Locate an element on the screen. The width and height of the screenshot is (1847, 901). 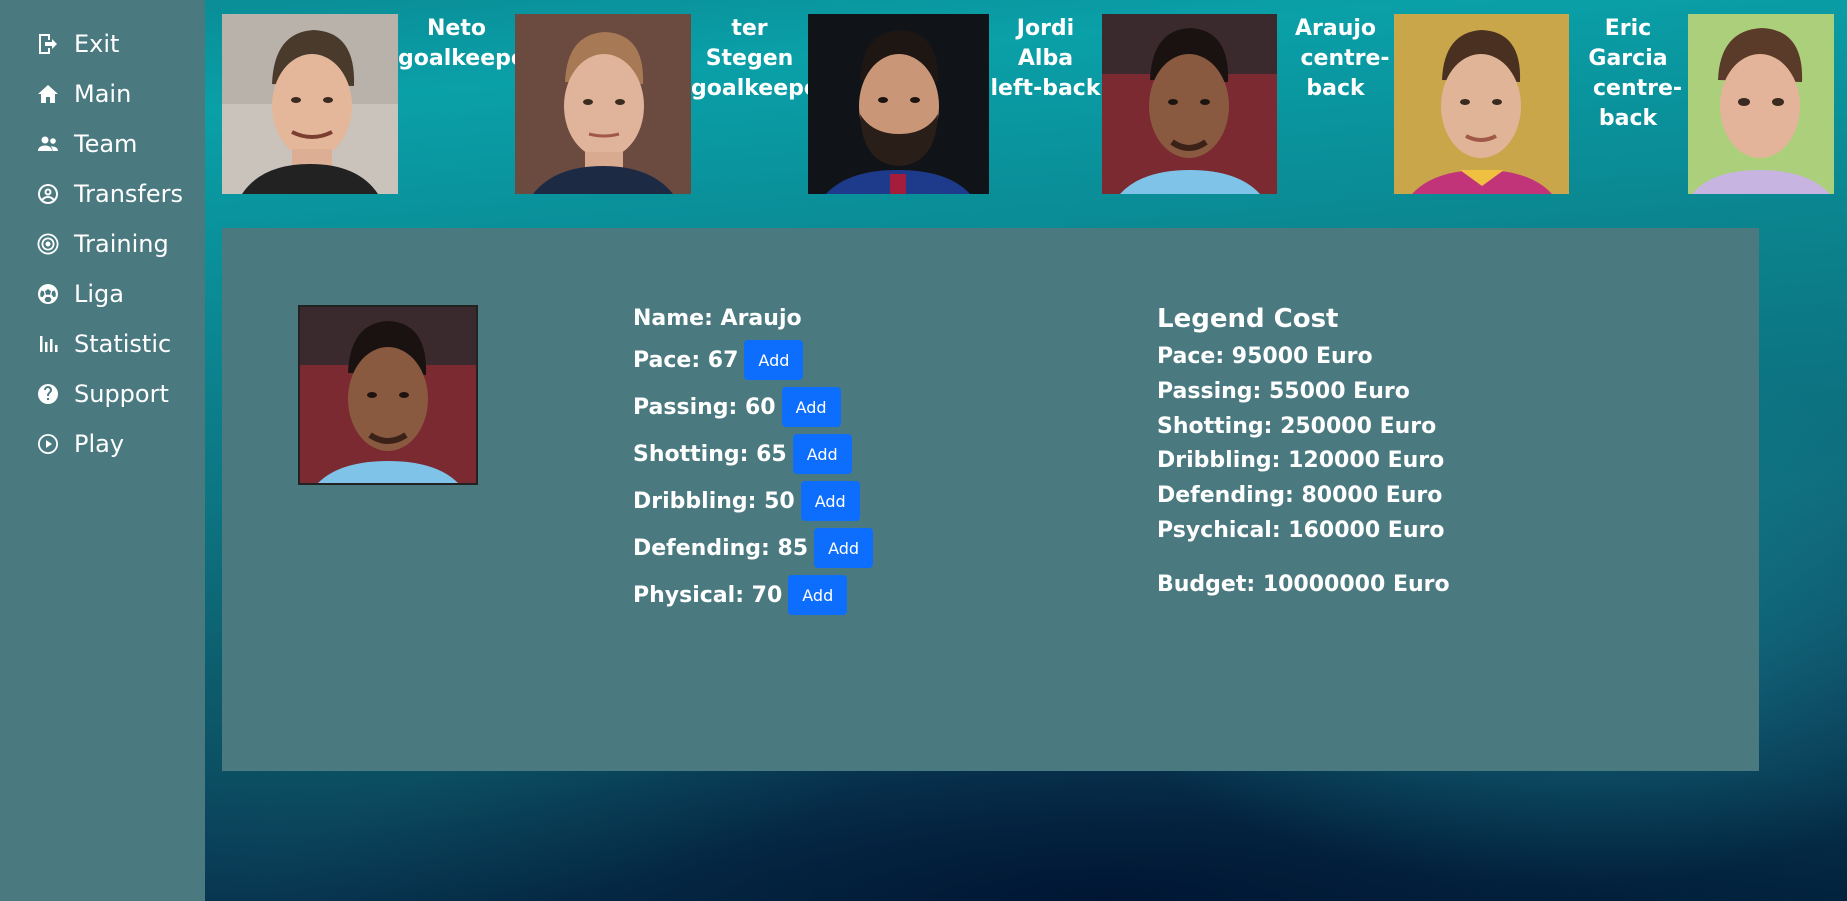
sidebar-item-label: Main is located at coordinates (103, 94).